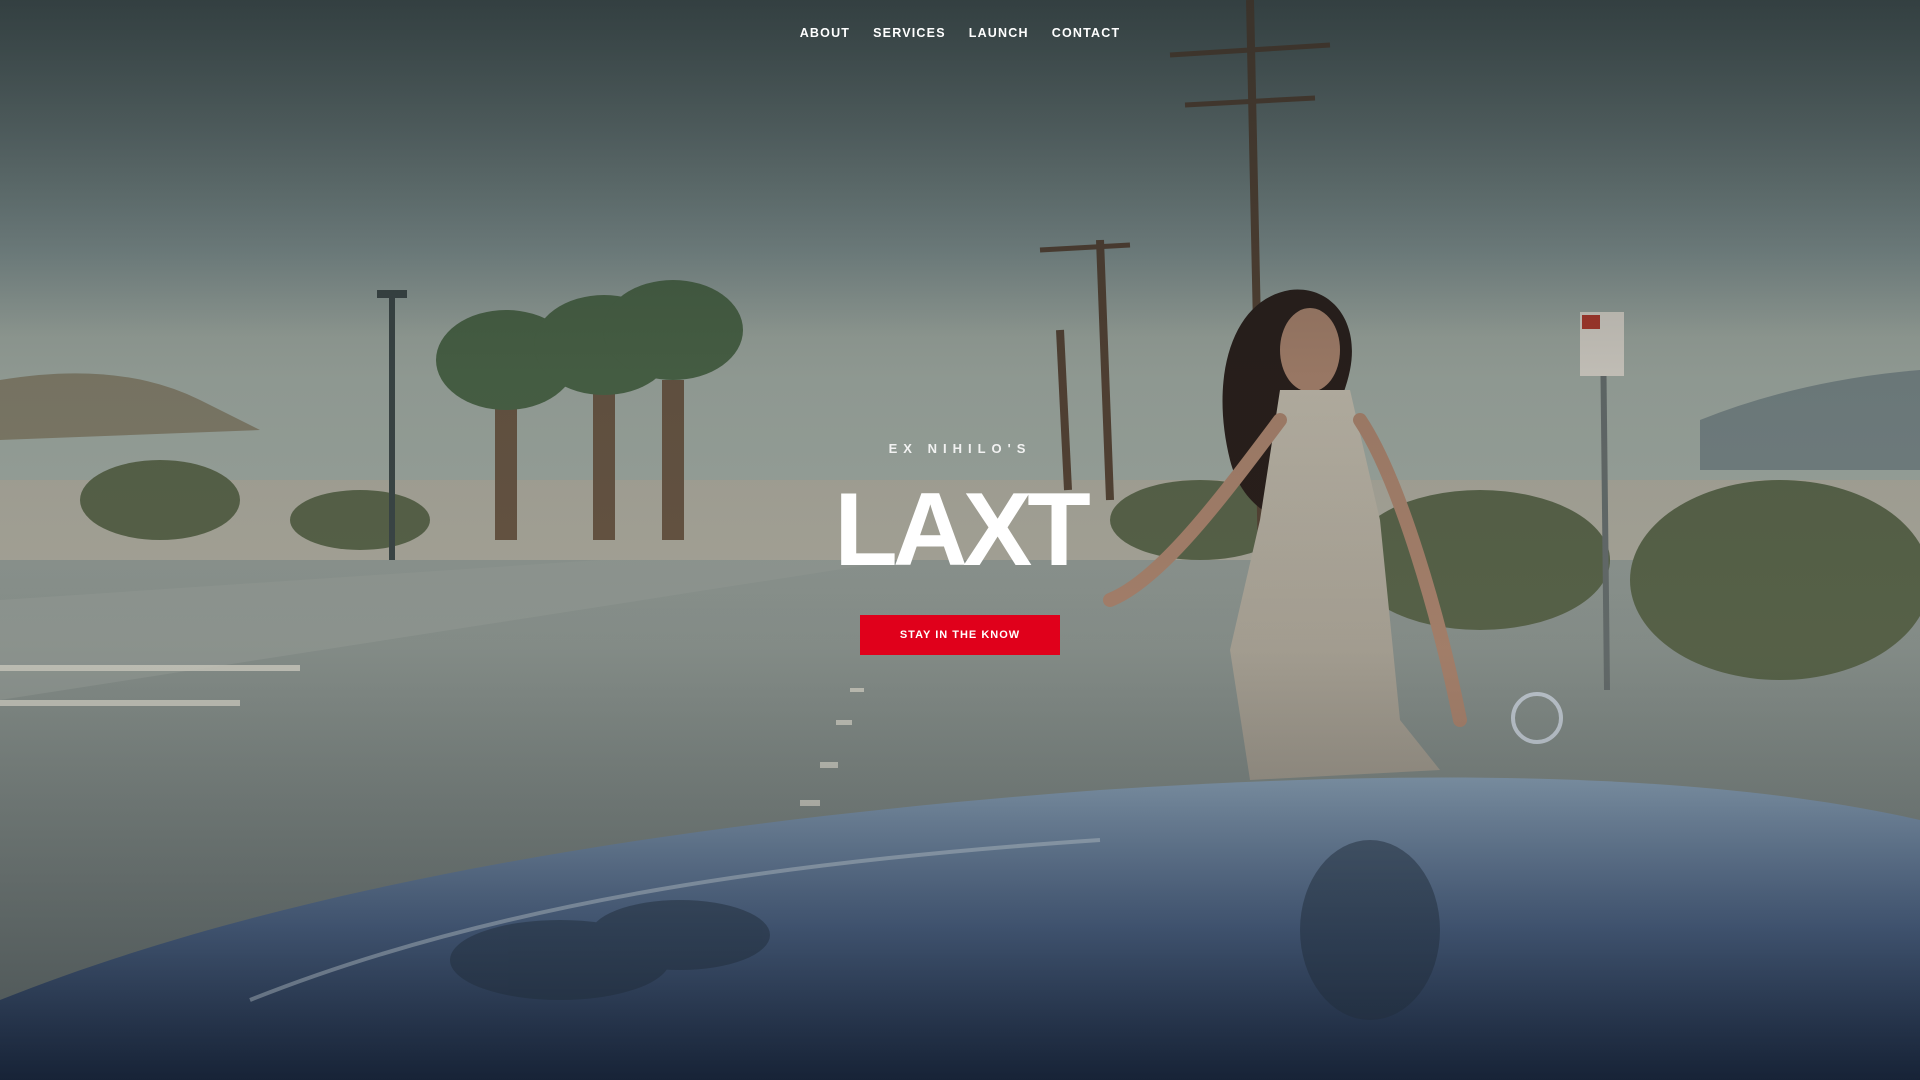  Describe the element at coordinates (960, 33) in the screenshot. I see `top-navigation: ABOUT SERVICES LAUNCH CONTACT` at that location.